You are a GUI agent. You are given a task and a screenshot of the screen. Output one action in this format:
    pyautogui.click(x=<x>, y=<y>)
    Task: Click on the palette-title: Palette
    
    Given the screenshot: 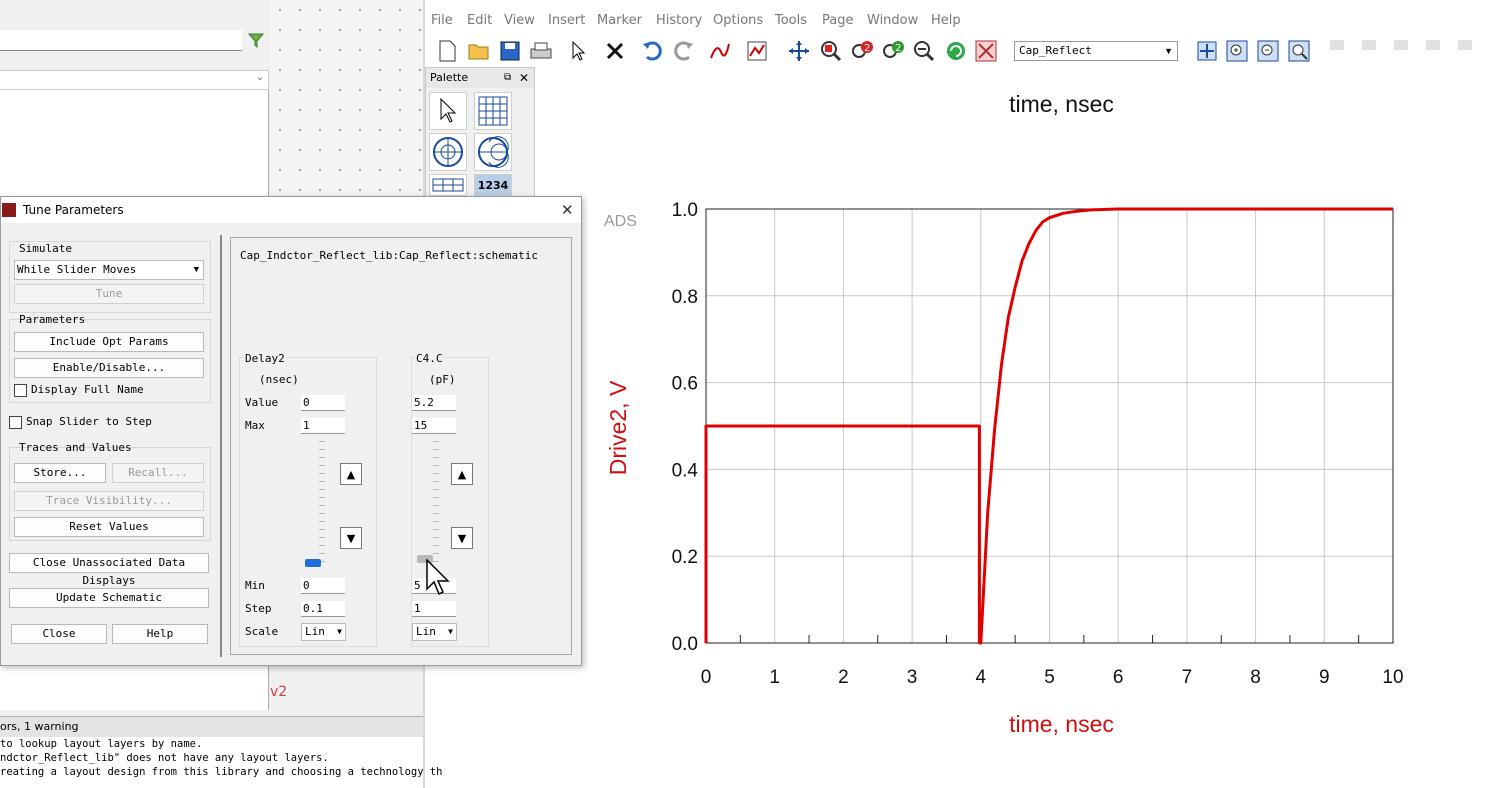 What is the action you would take?
    pyautogui.click(x=449, y=77)
    